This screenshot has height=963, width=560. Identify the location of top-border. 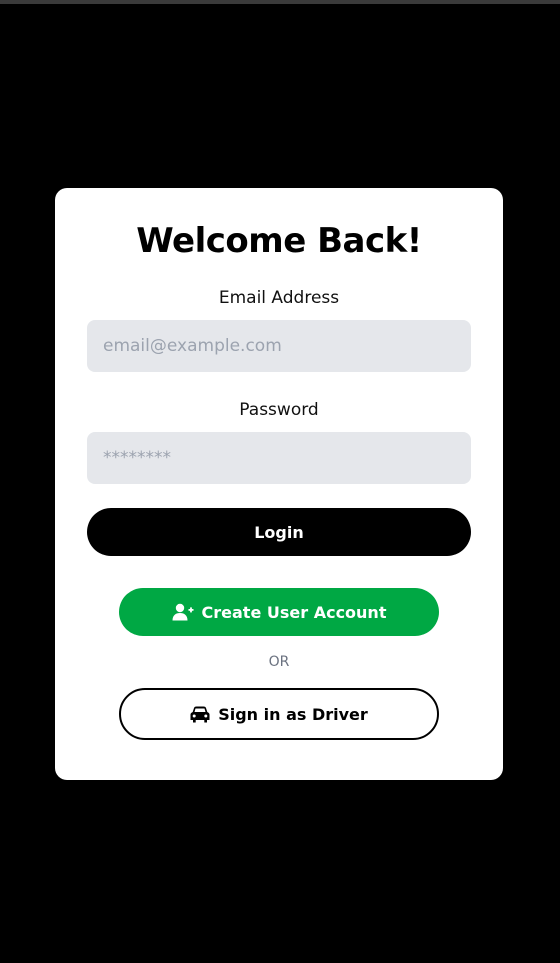
(280, 2).